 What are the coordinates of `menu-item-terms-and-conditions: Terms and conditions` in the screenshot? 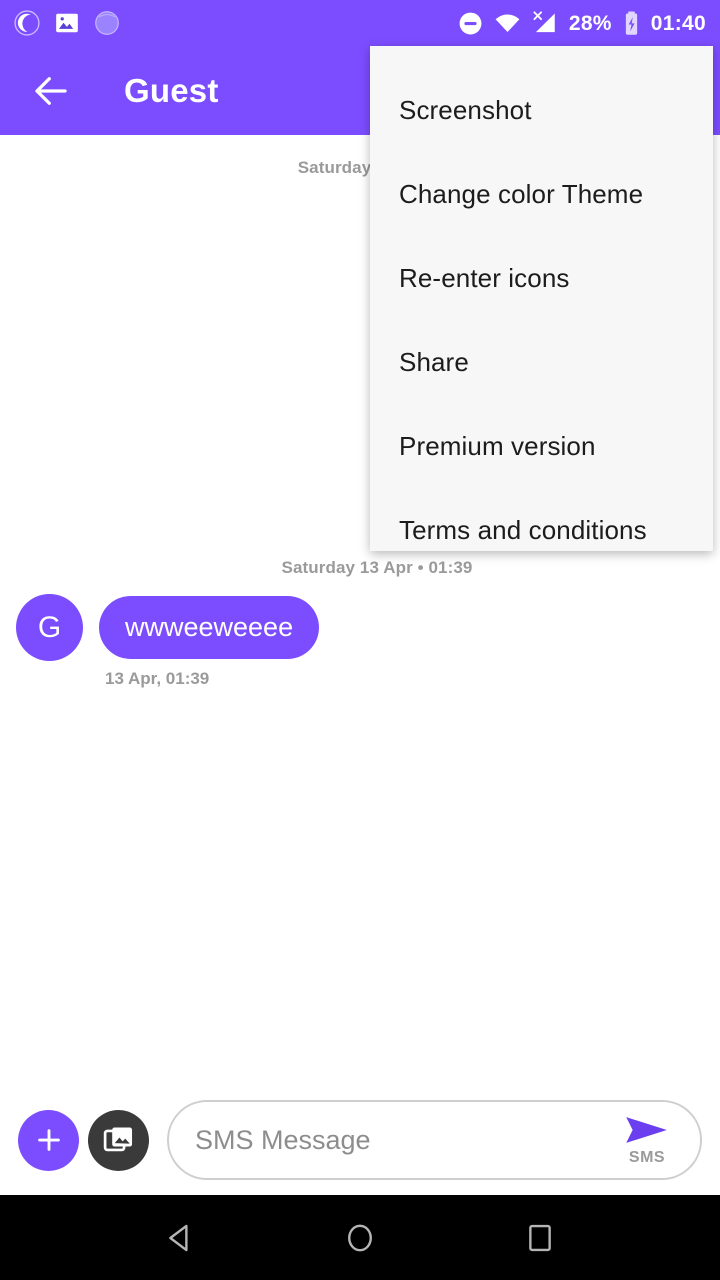 It's located at (541, 530).